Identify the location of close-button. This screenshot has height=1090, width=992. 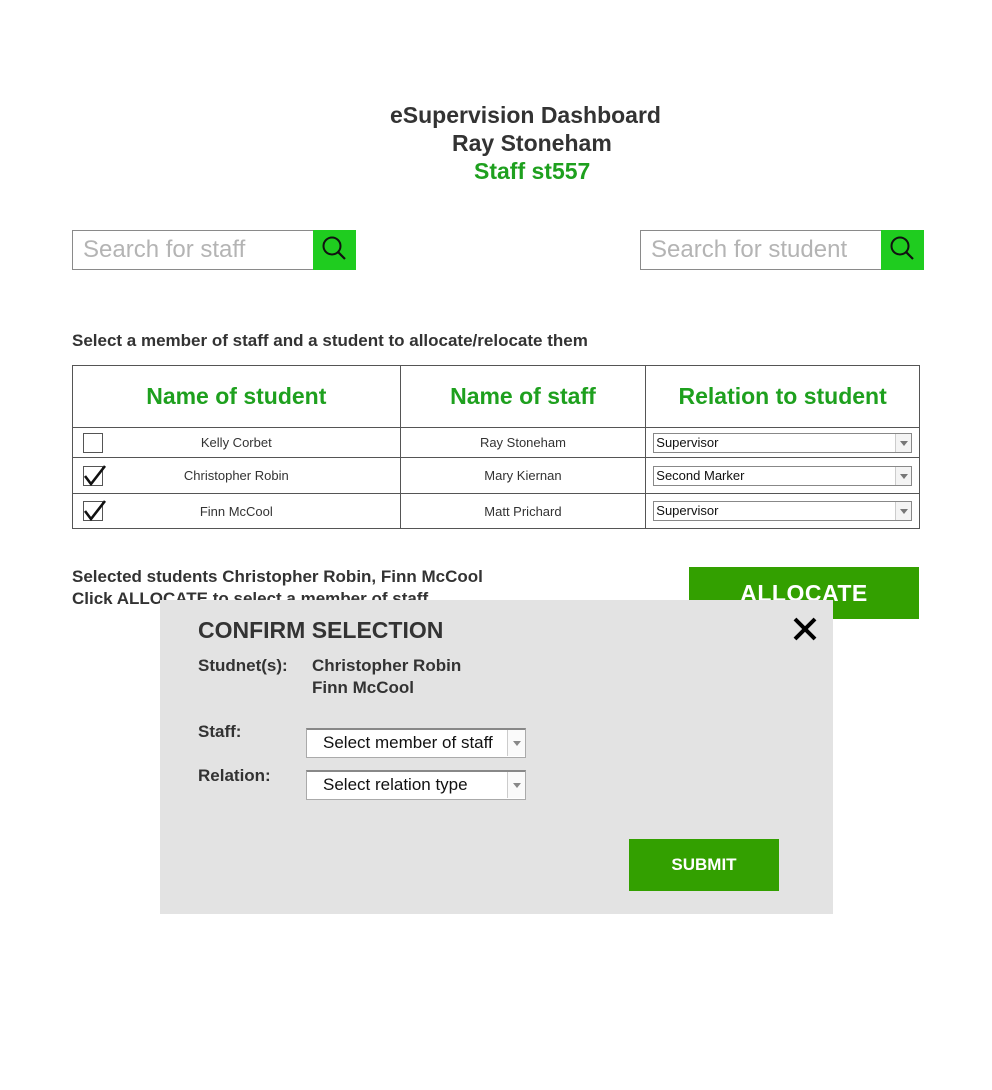
(805, 631).